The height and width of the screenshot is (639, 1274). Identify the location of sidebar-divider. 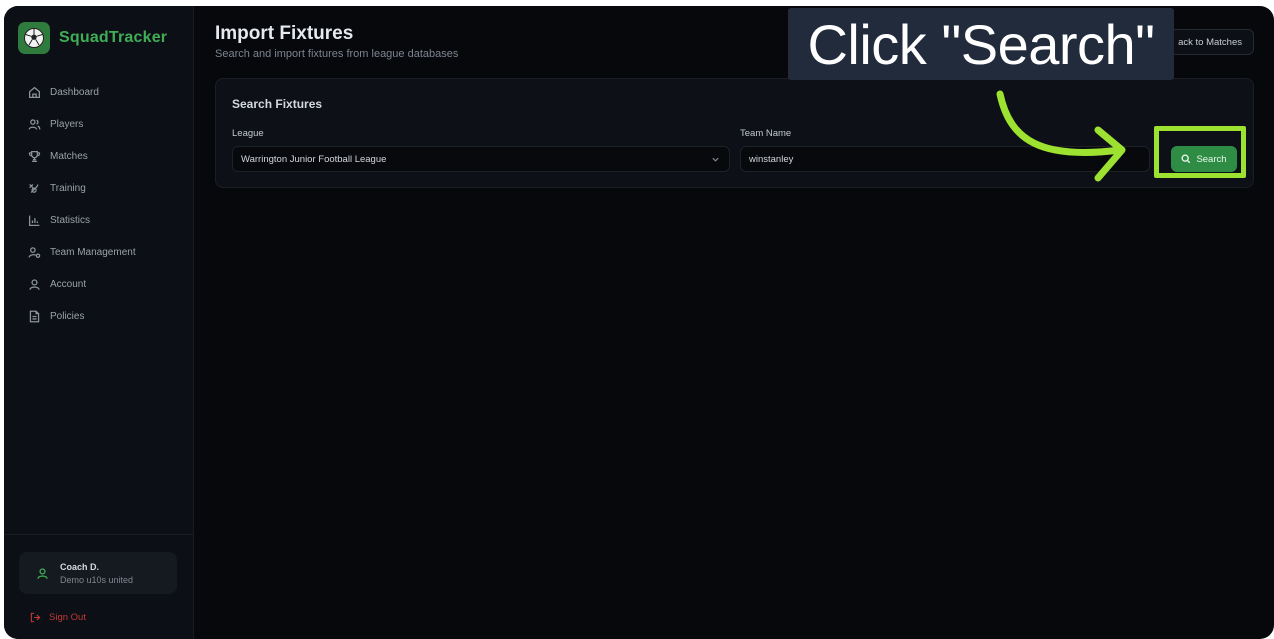
(99, 534).